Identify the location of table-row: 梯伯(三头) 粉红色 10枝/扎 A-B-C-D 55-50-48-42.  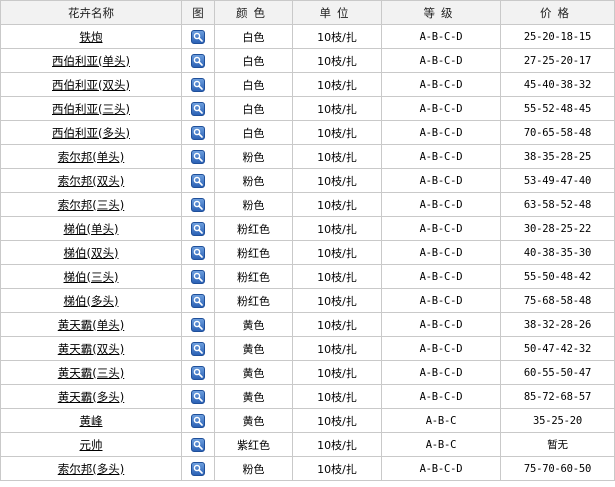
(307, 276).